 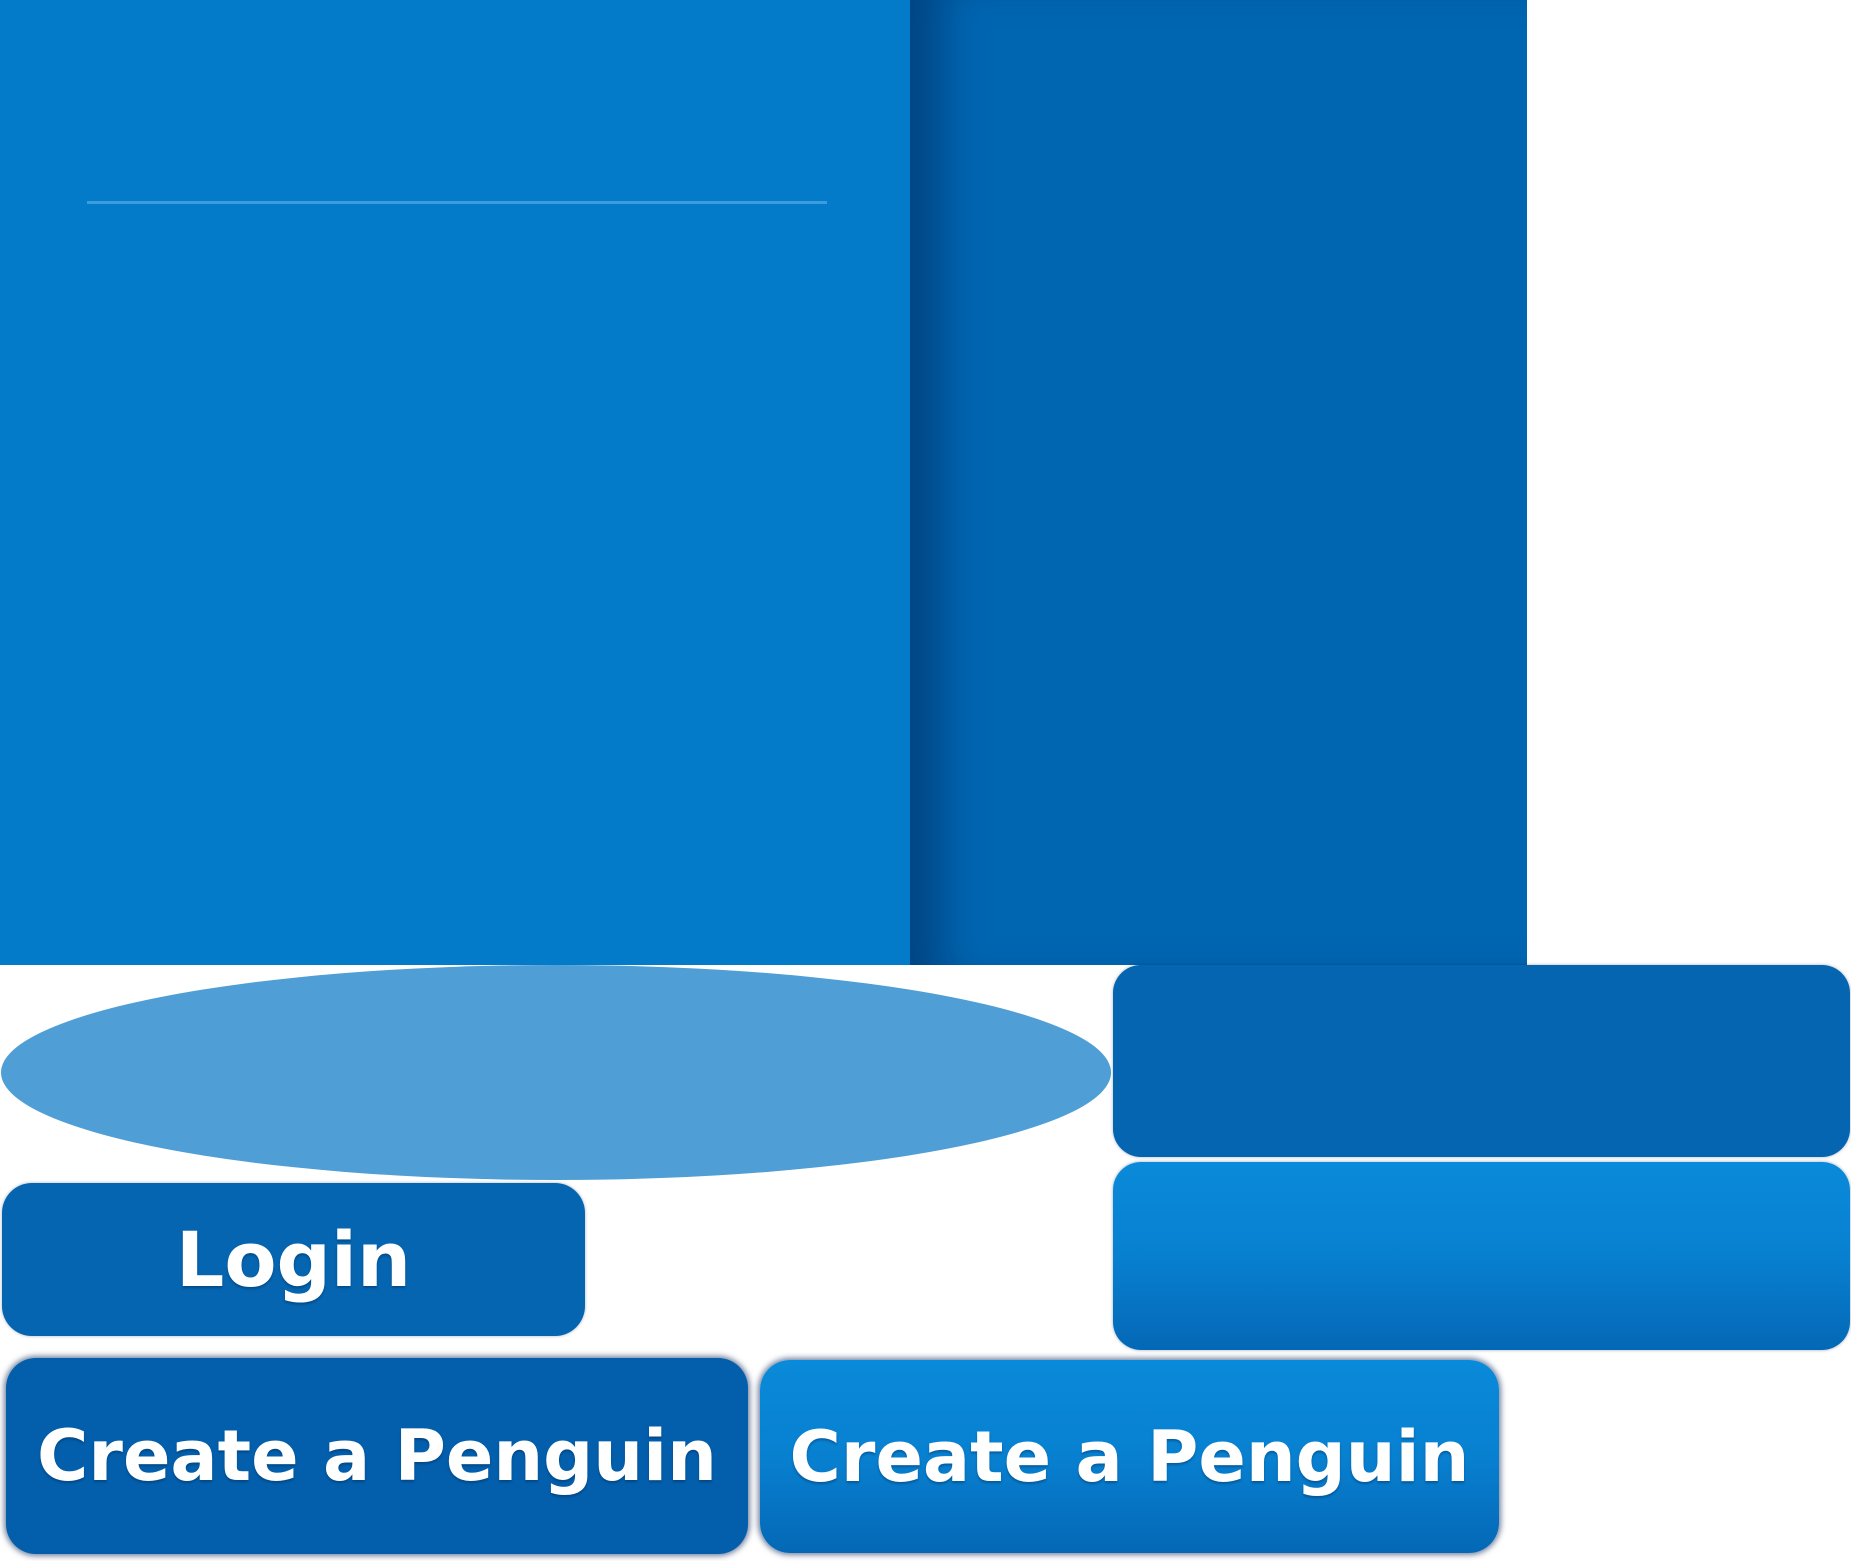 What do you see at coordinates (1481, 1256) in the screenshot?
I see `button-background-light` at bounding box center [1481, 1256].